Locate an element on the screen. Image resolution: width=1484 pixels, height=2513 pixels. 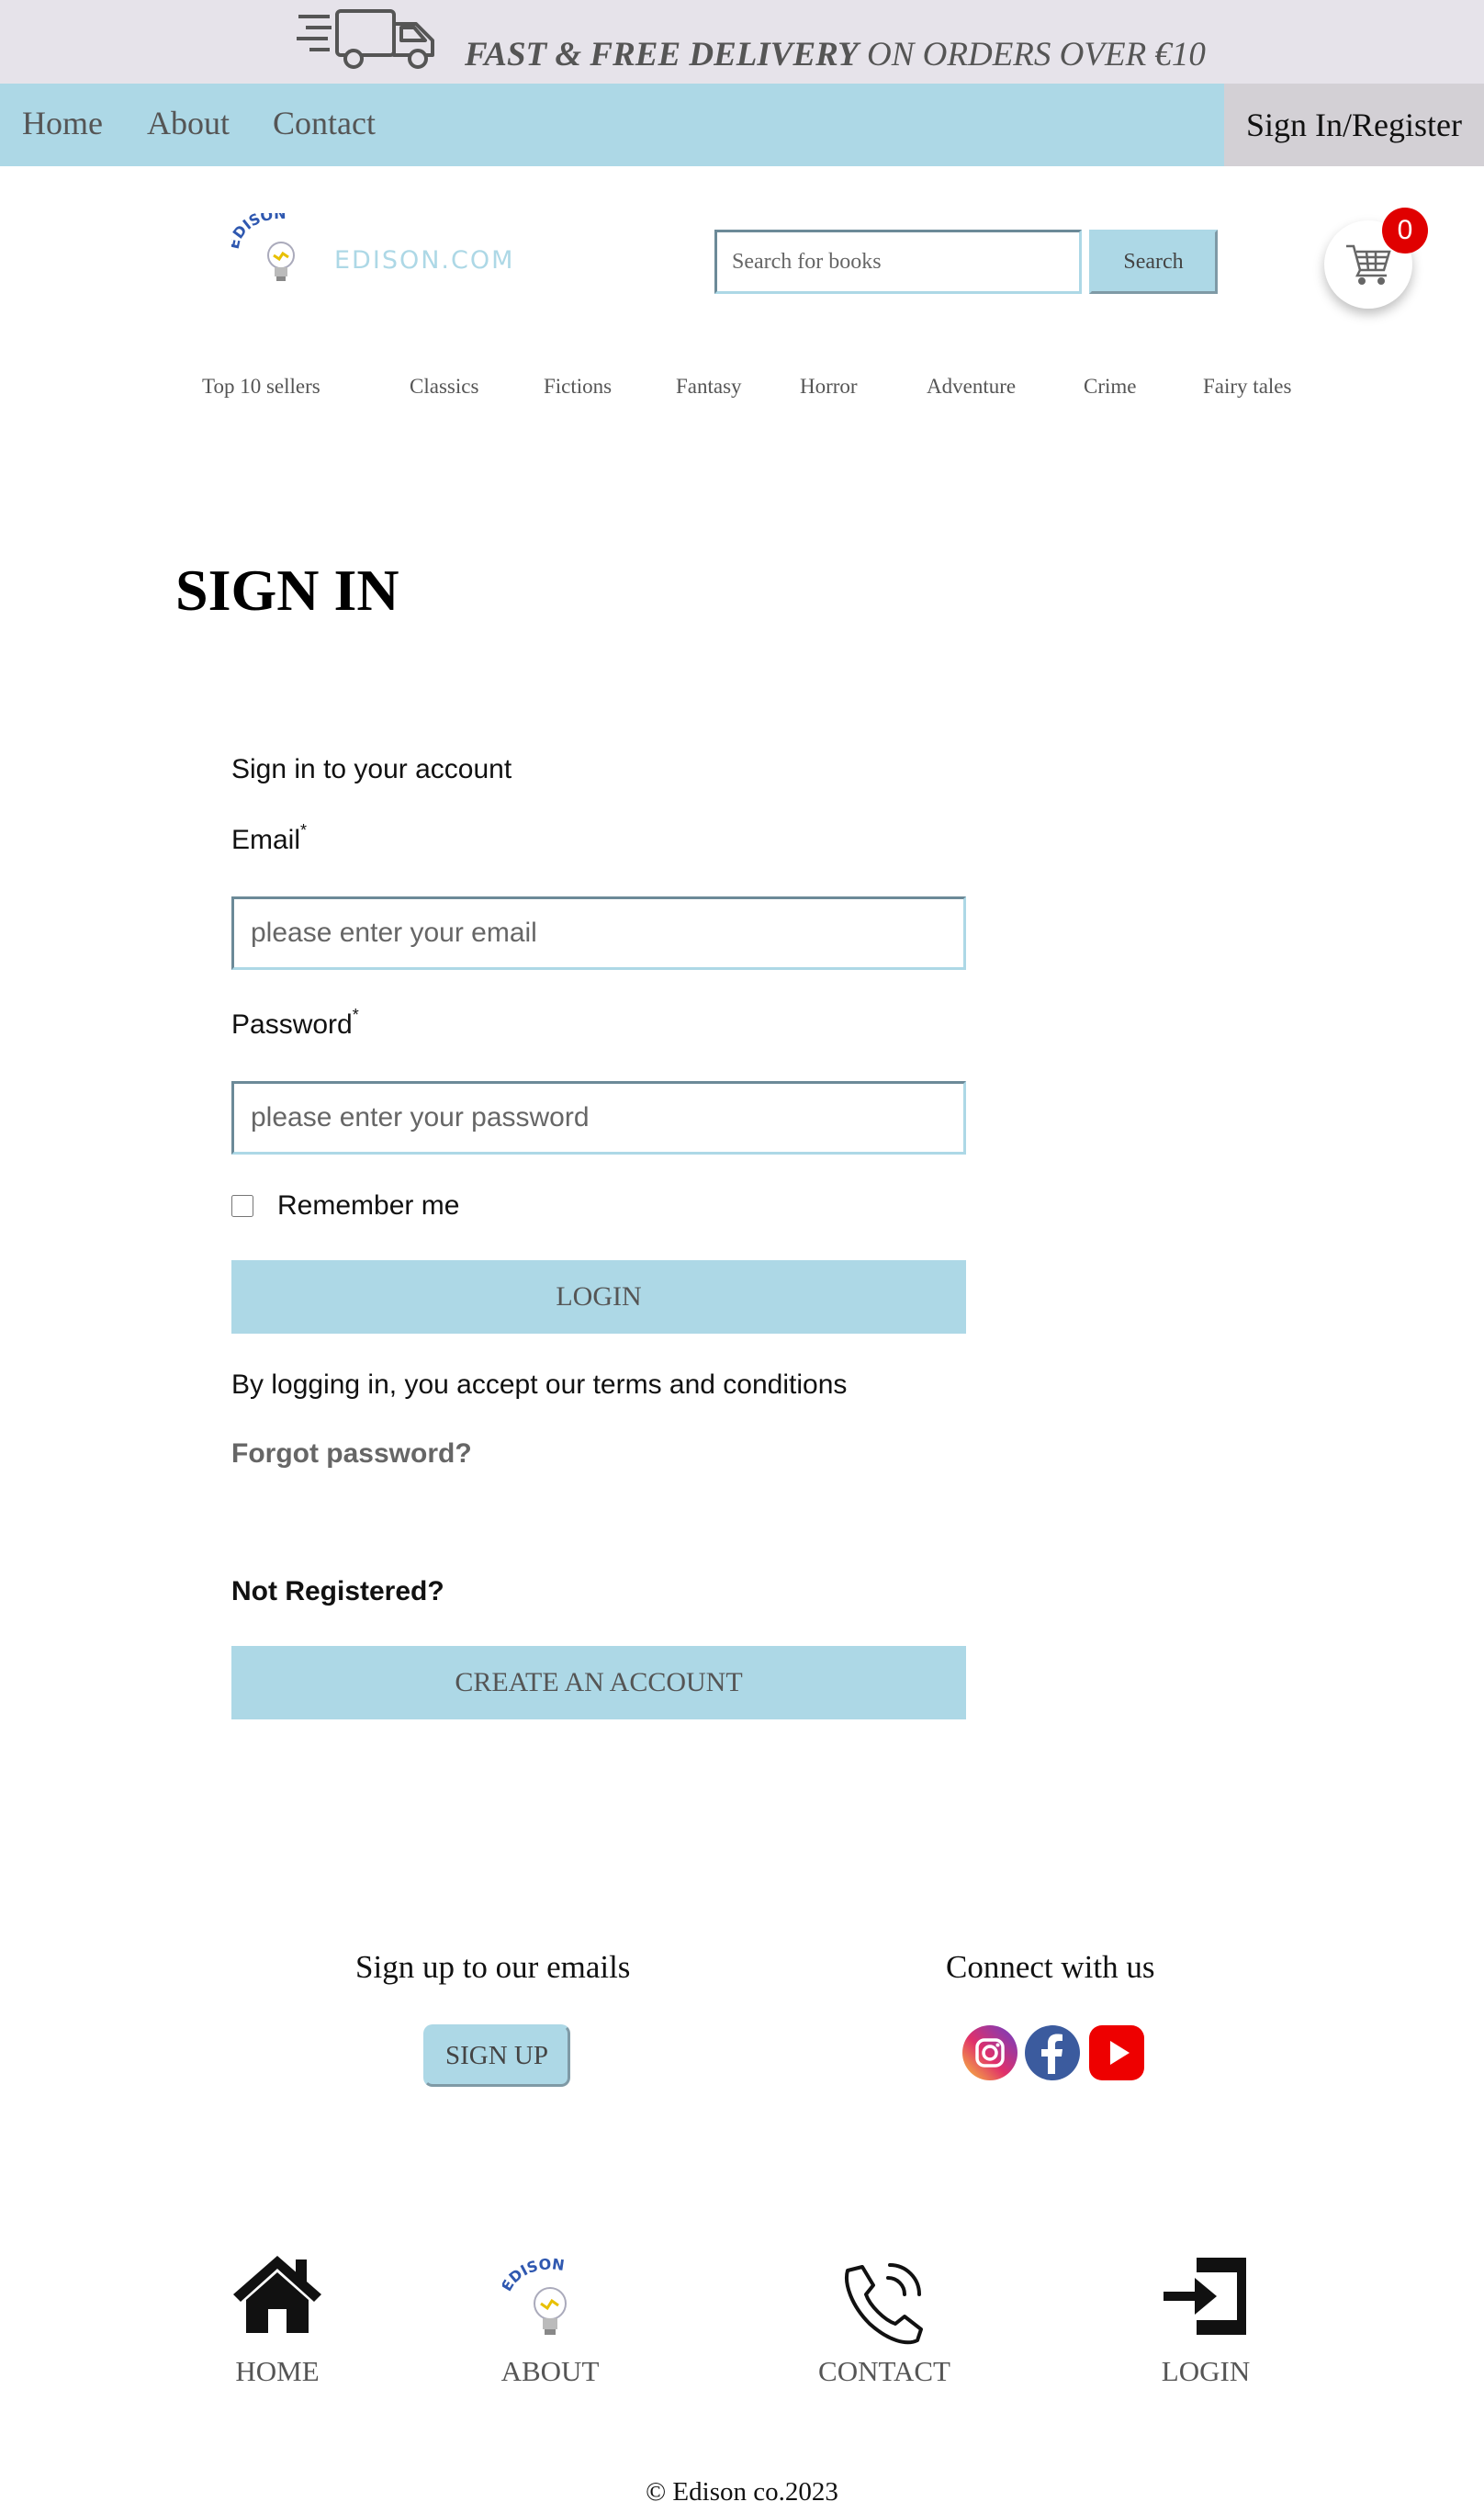
footer-nav-contact: CONTACT is located at coordinates (885, 2321).